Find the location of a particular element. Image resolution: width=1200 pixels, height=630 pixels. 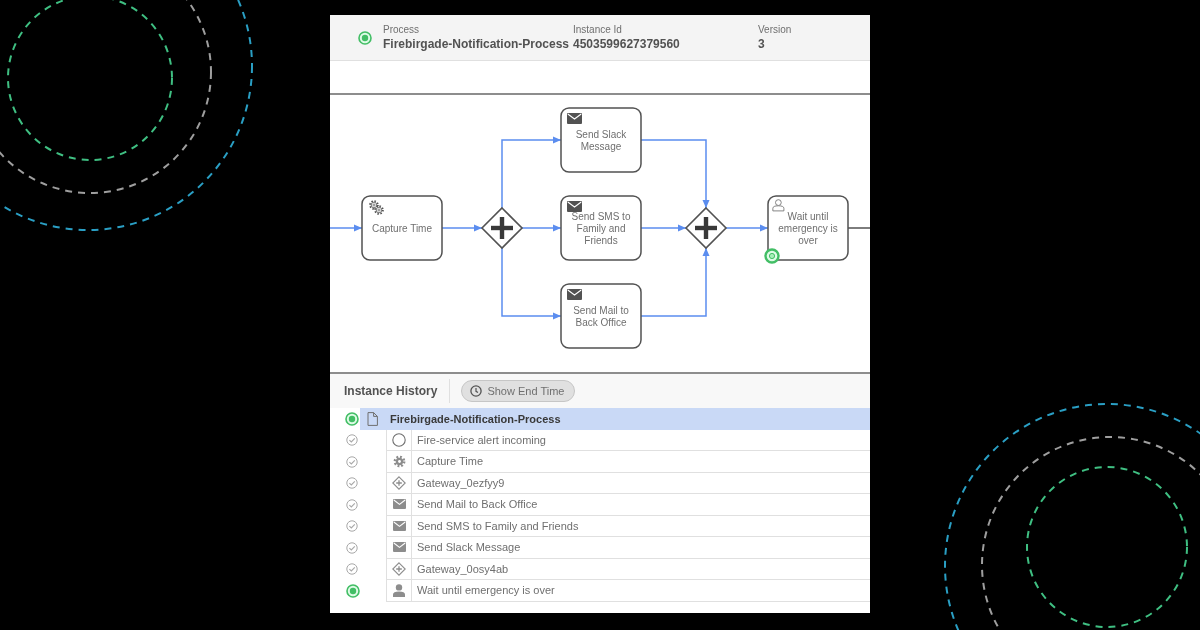

task-label: Send SMS to Family and Friends is located at coordinates (601, 228).